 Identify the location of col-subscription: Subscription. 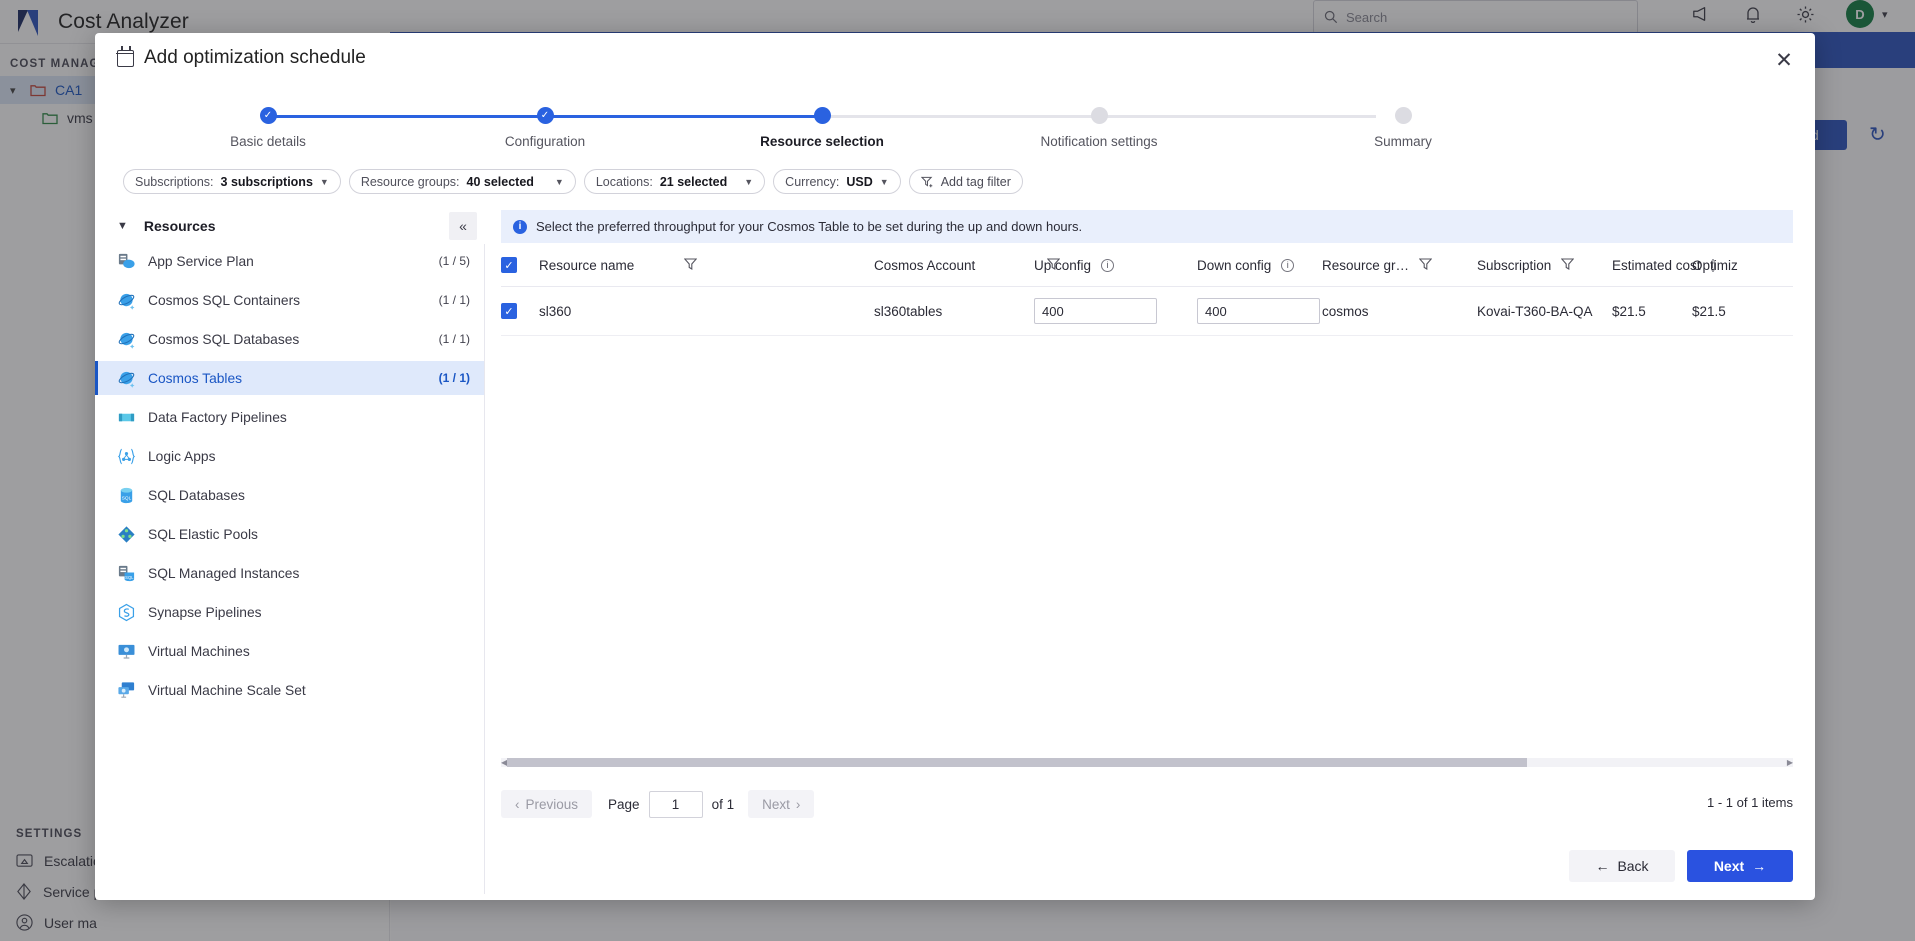
(1544, 265).